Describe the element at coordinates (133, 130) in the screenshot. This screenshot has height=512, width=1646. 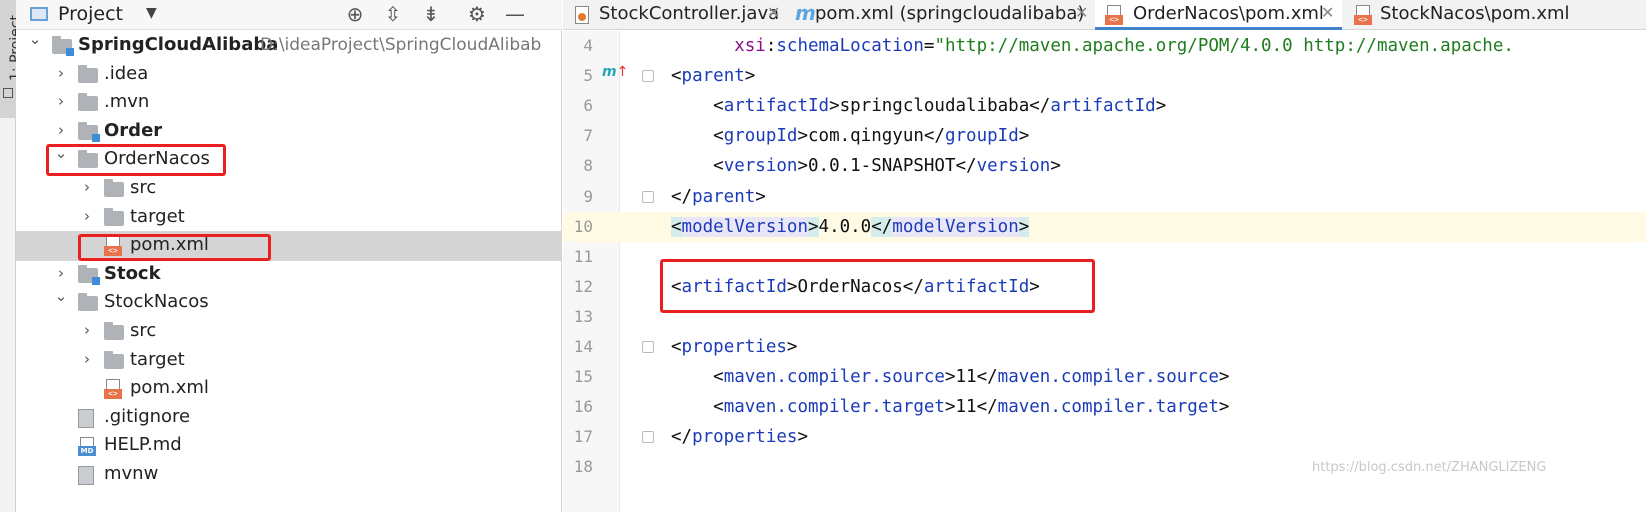
I see `tree-item-label: Order` at that location.